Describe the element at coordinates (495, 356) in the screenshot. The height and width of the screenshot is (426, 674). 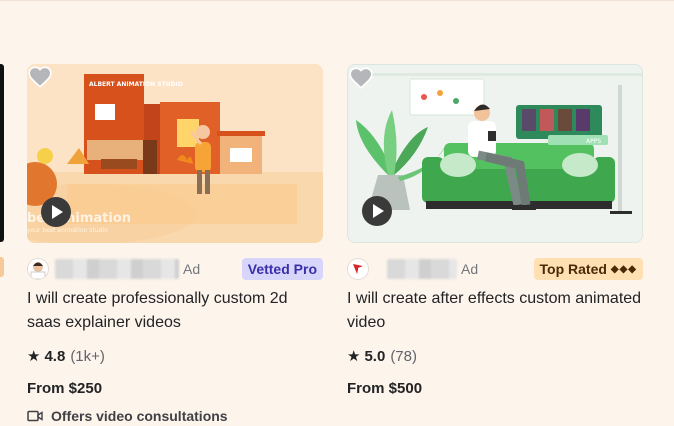
I see `rating: ★ 5.0 (78)` at that location.